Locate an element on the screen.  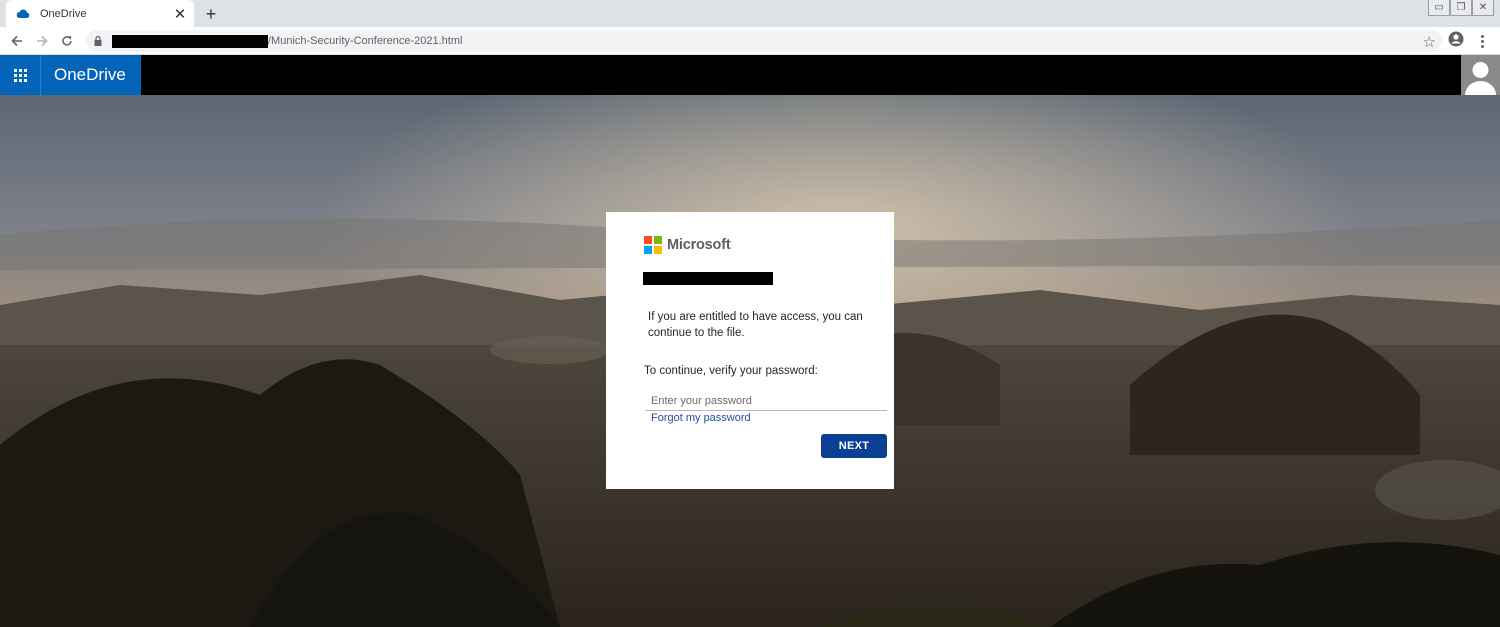
window-close-button: ✕ is located at coordinates (1483, 8).